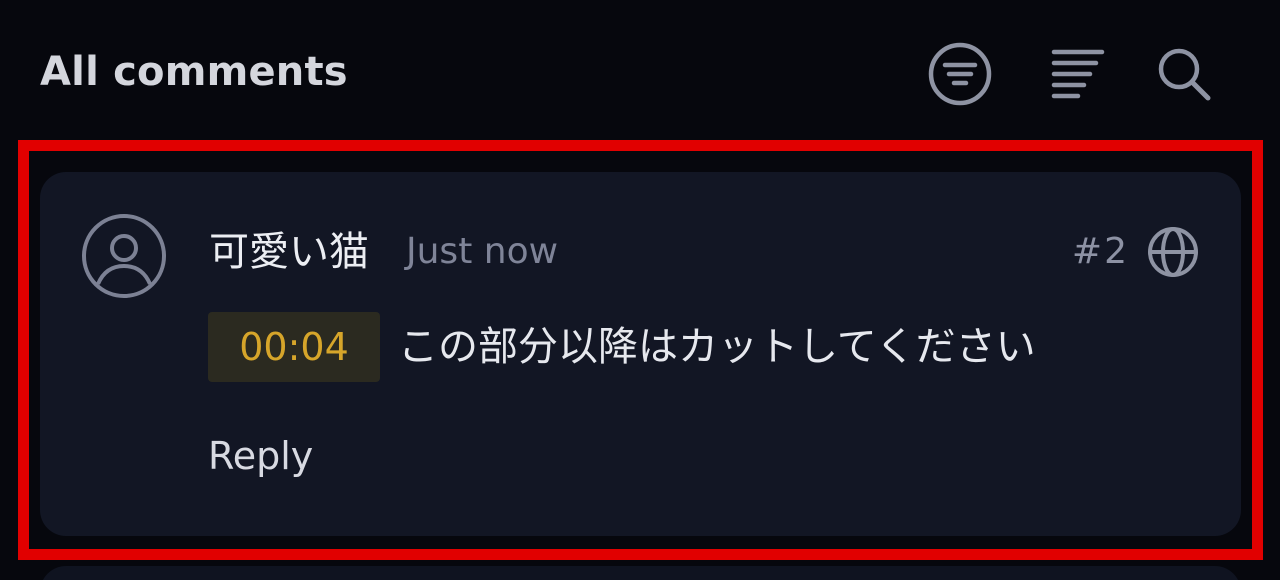  Describe the element at coordinates (1076, 74) in the screenshot. I see `sort-lines-icon` at that location.